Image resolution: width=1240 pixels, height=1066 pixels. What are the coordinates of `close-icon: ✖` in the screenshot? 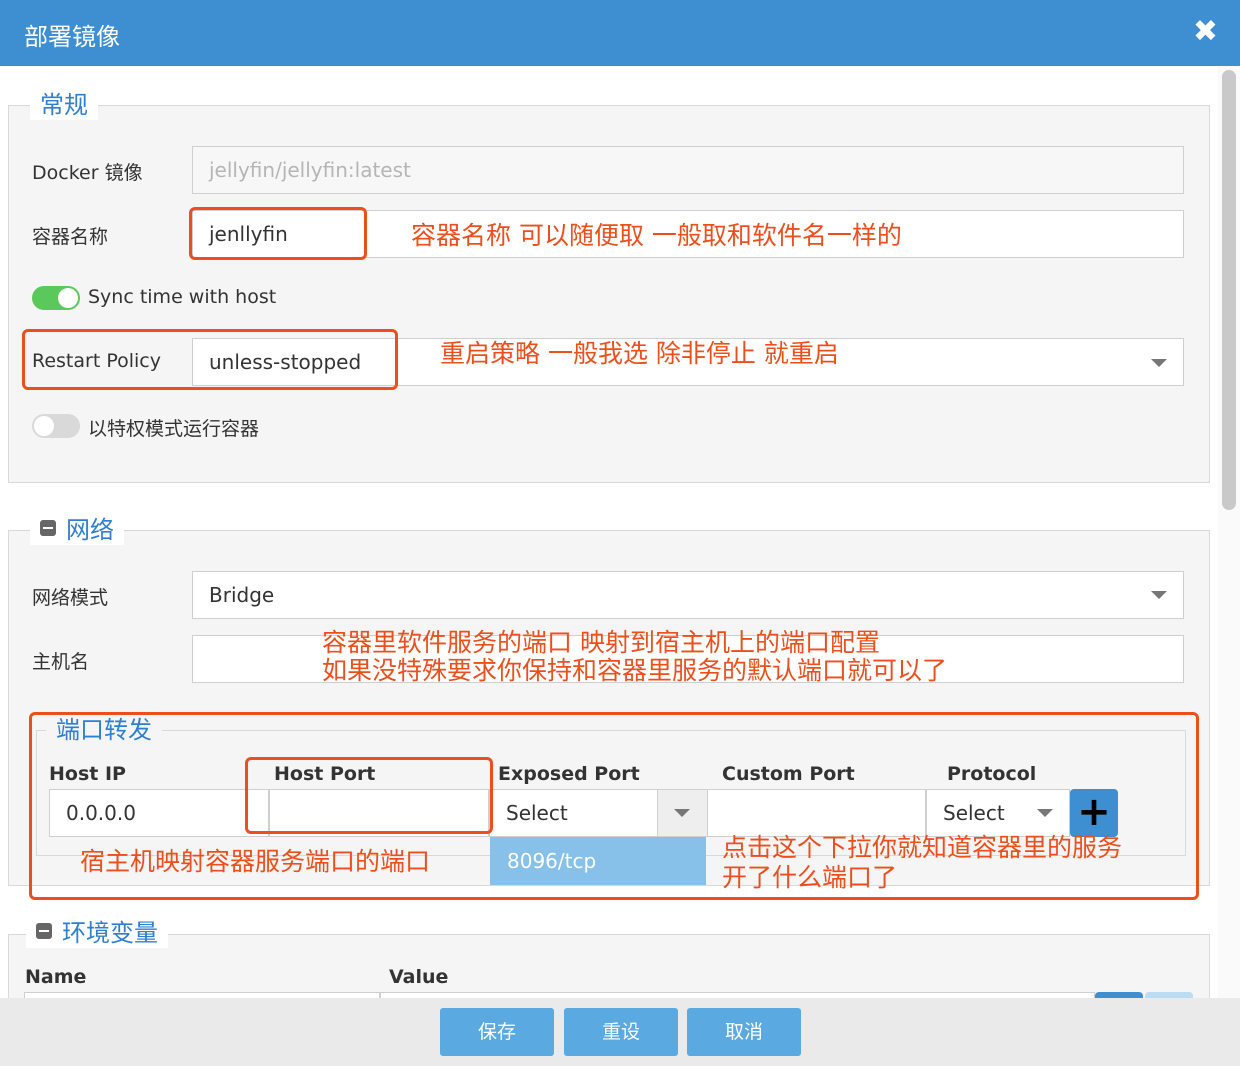 It's located at (1205, 32).